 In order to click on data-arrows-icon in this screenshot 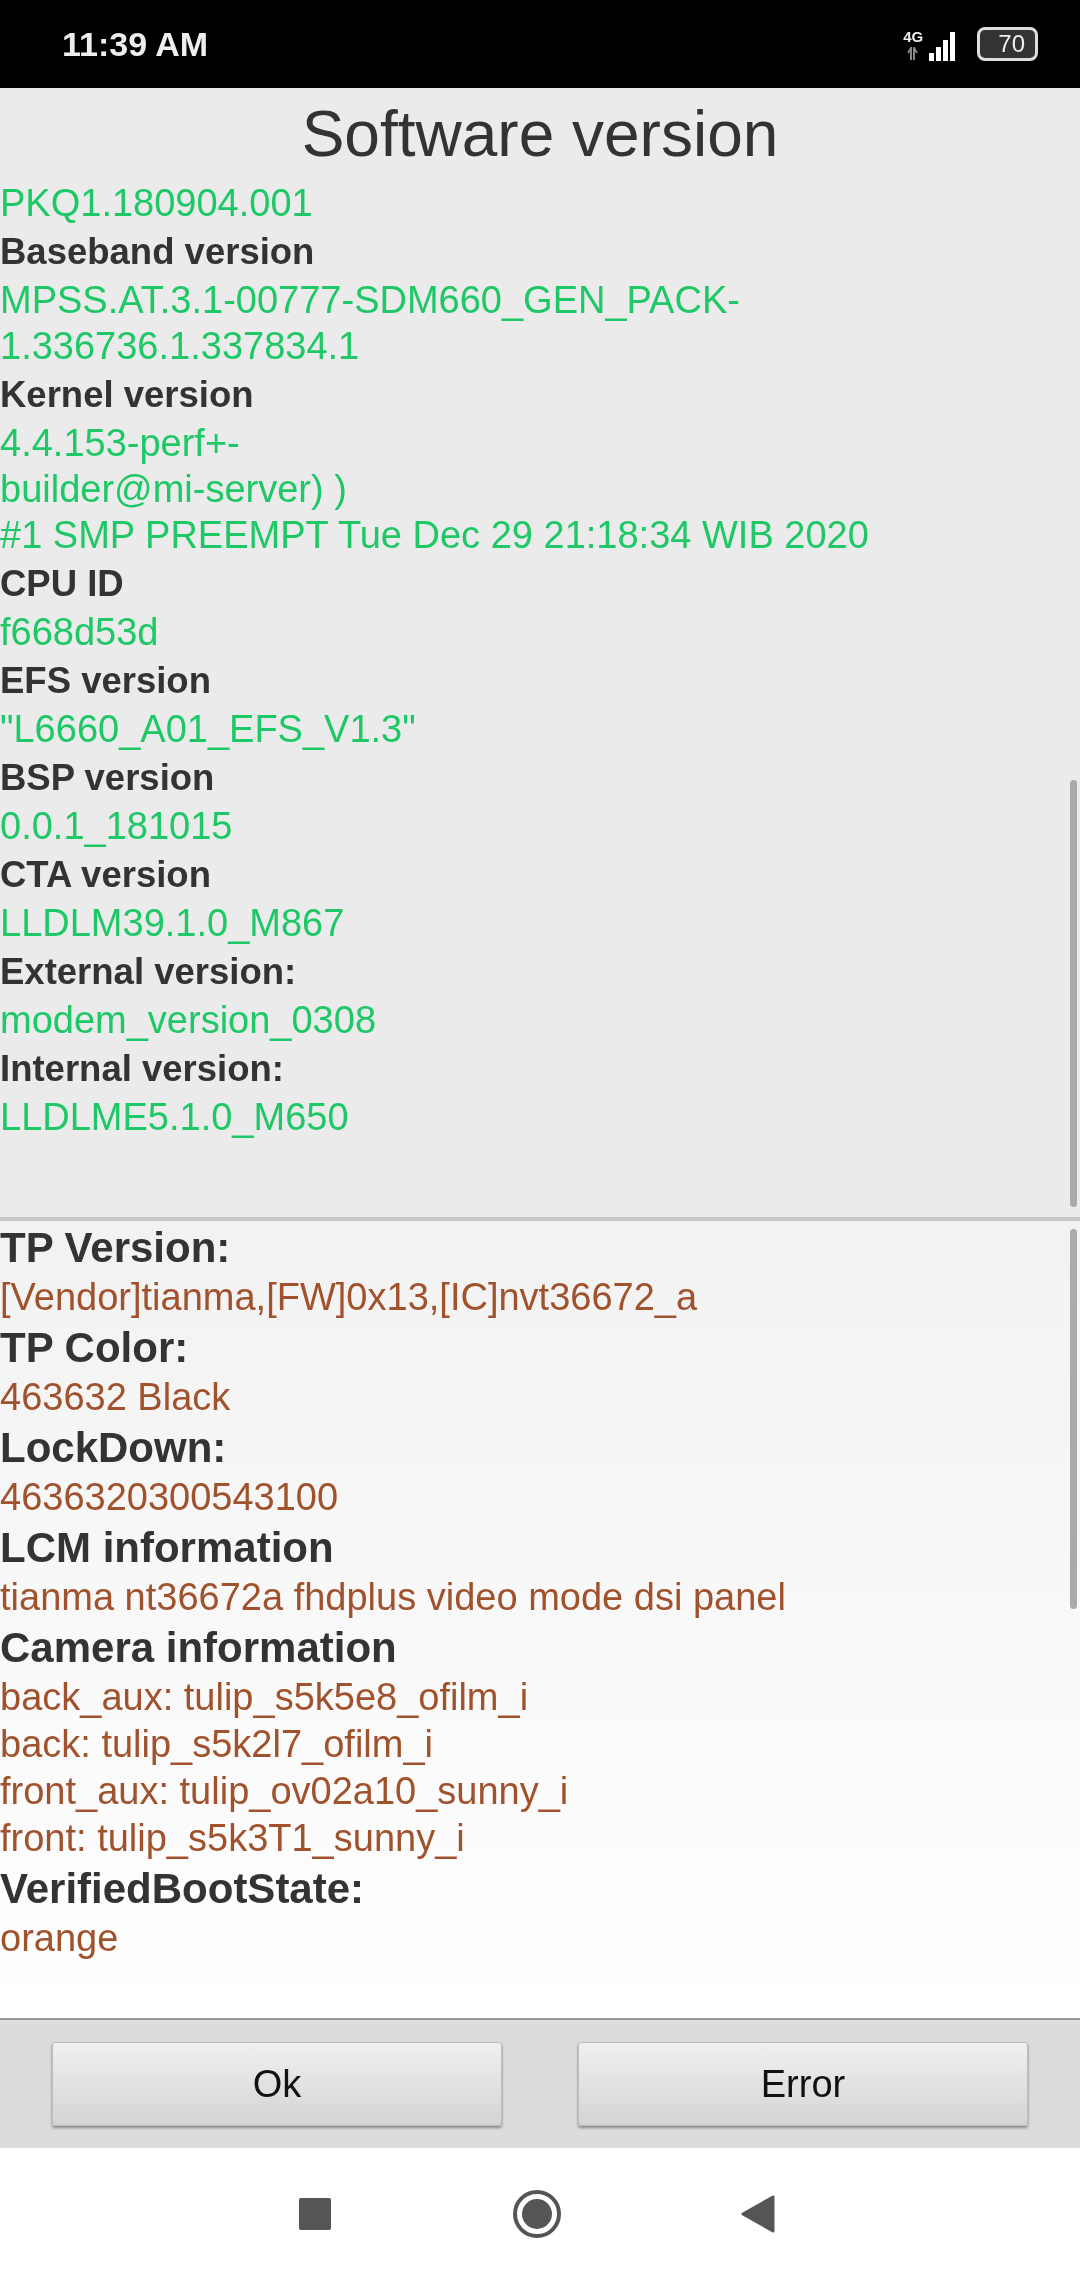, I will do `click(913, 53)`.